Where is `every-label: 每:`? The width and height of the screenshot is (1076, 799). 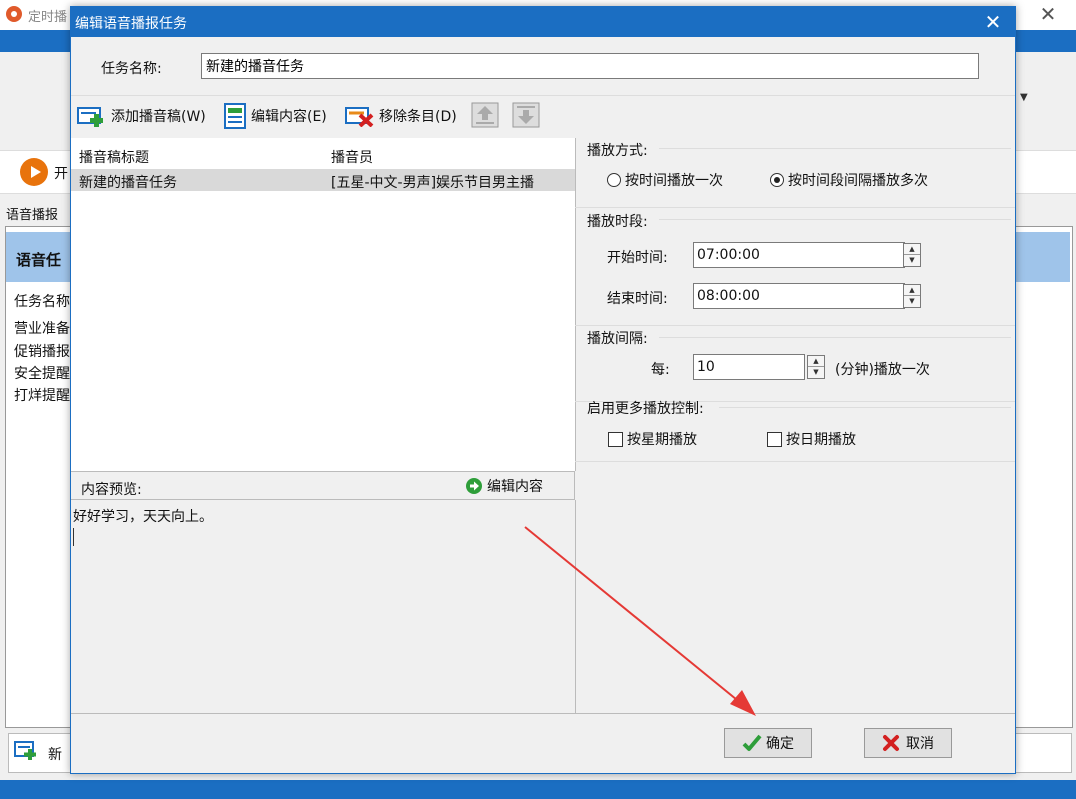 every-label: 每: is located at coordinates (660, 370).